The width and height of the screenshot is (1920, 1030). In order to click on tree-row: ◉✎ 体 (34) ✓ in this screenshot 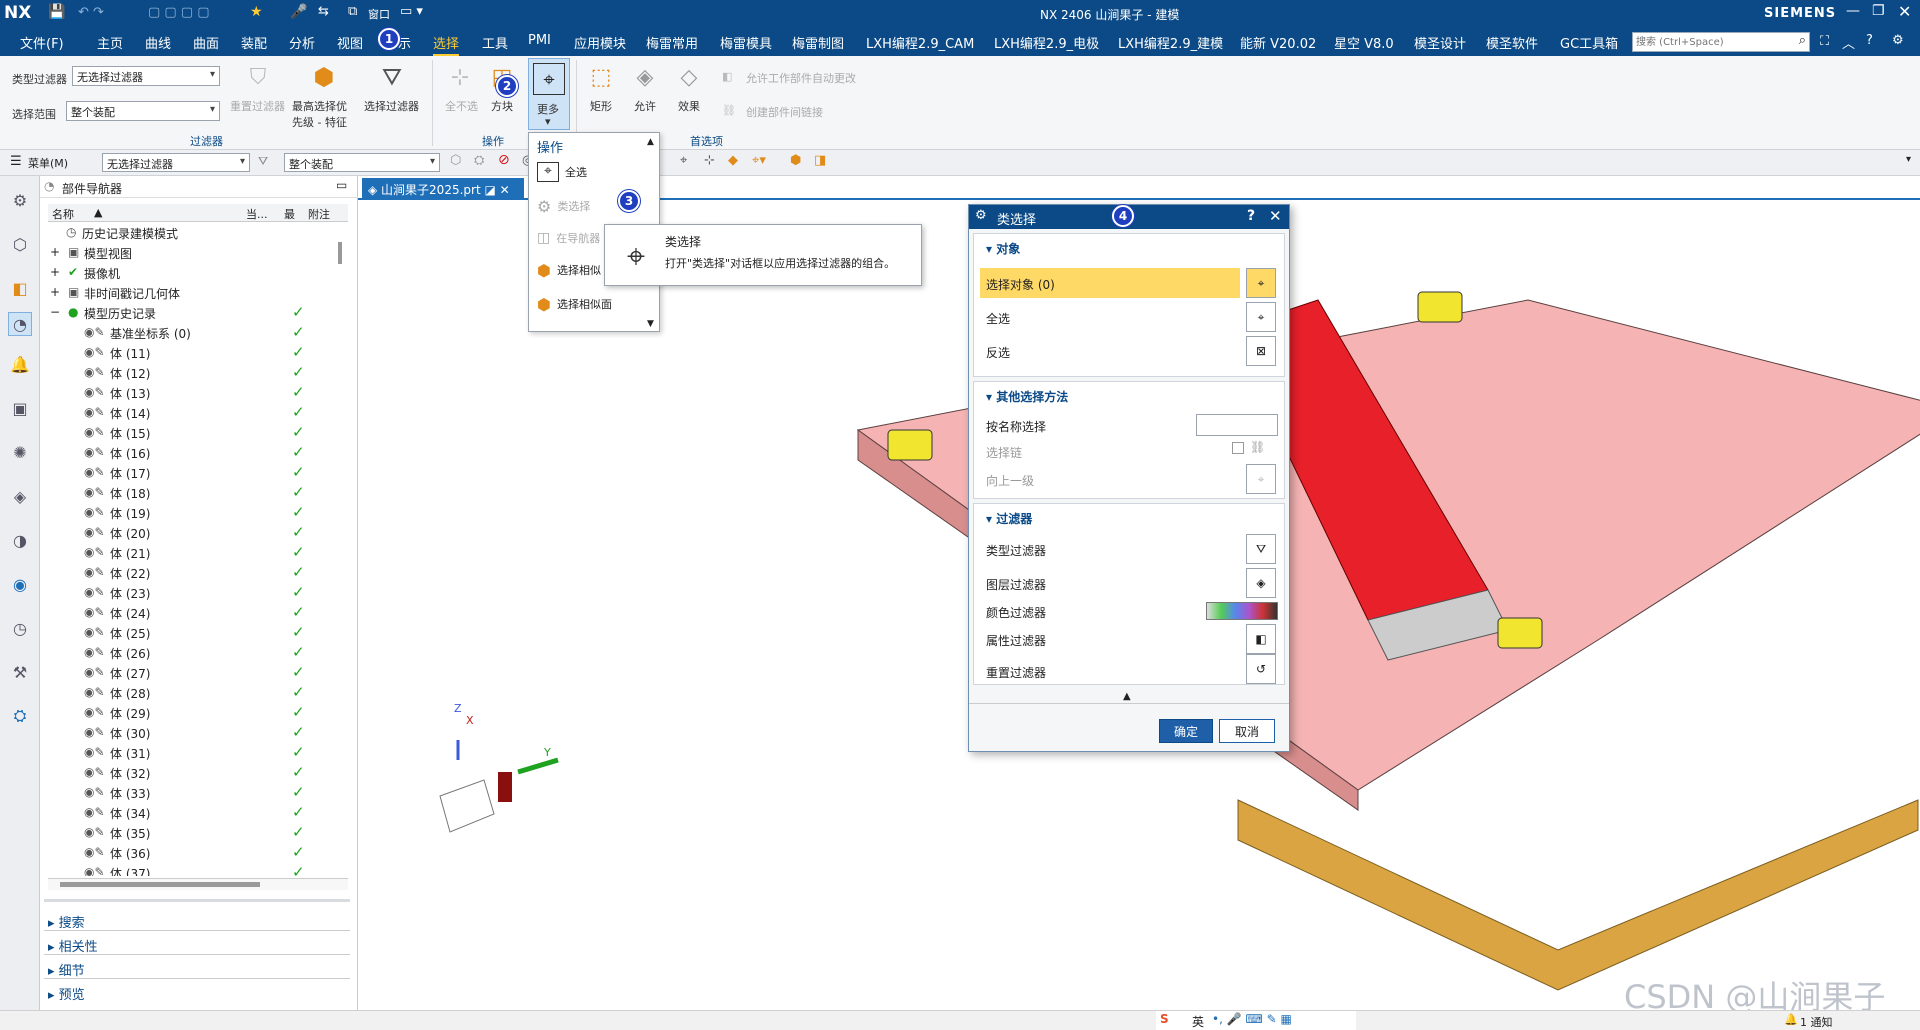, I will do `click(198, 812)`.